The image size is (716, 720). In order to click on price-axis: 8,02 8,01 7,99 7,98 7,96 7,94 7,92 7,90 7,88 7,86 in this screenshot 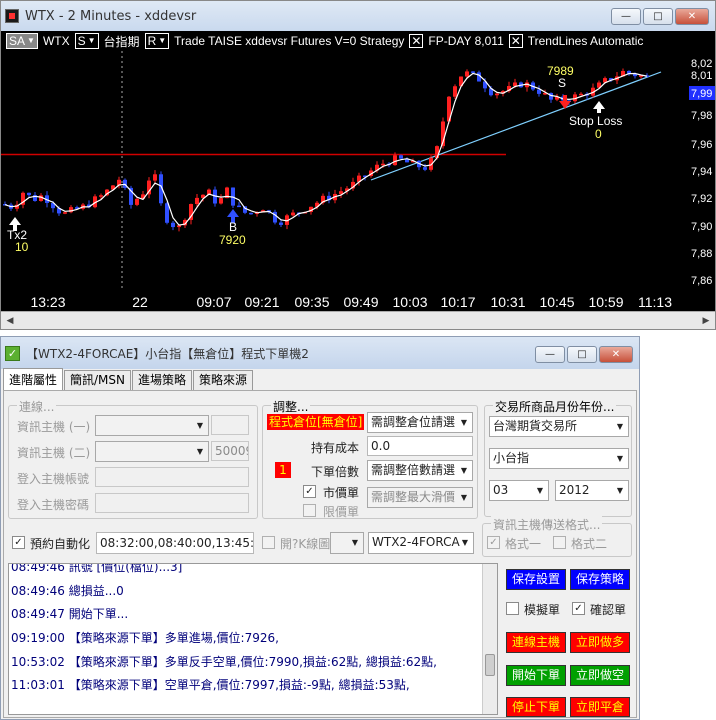, I will do `click(702, 181)`.